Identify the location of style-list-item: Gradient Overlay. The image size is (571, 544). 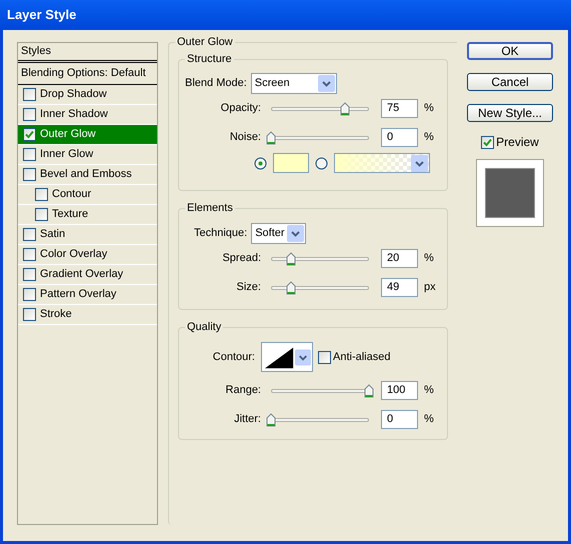
(87, 275).